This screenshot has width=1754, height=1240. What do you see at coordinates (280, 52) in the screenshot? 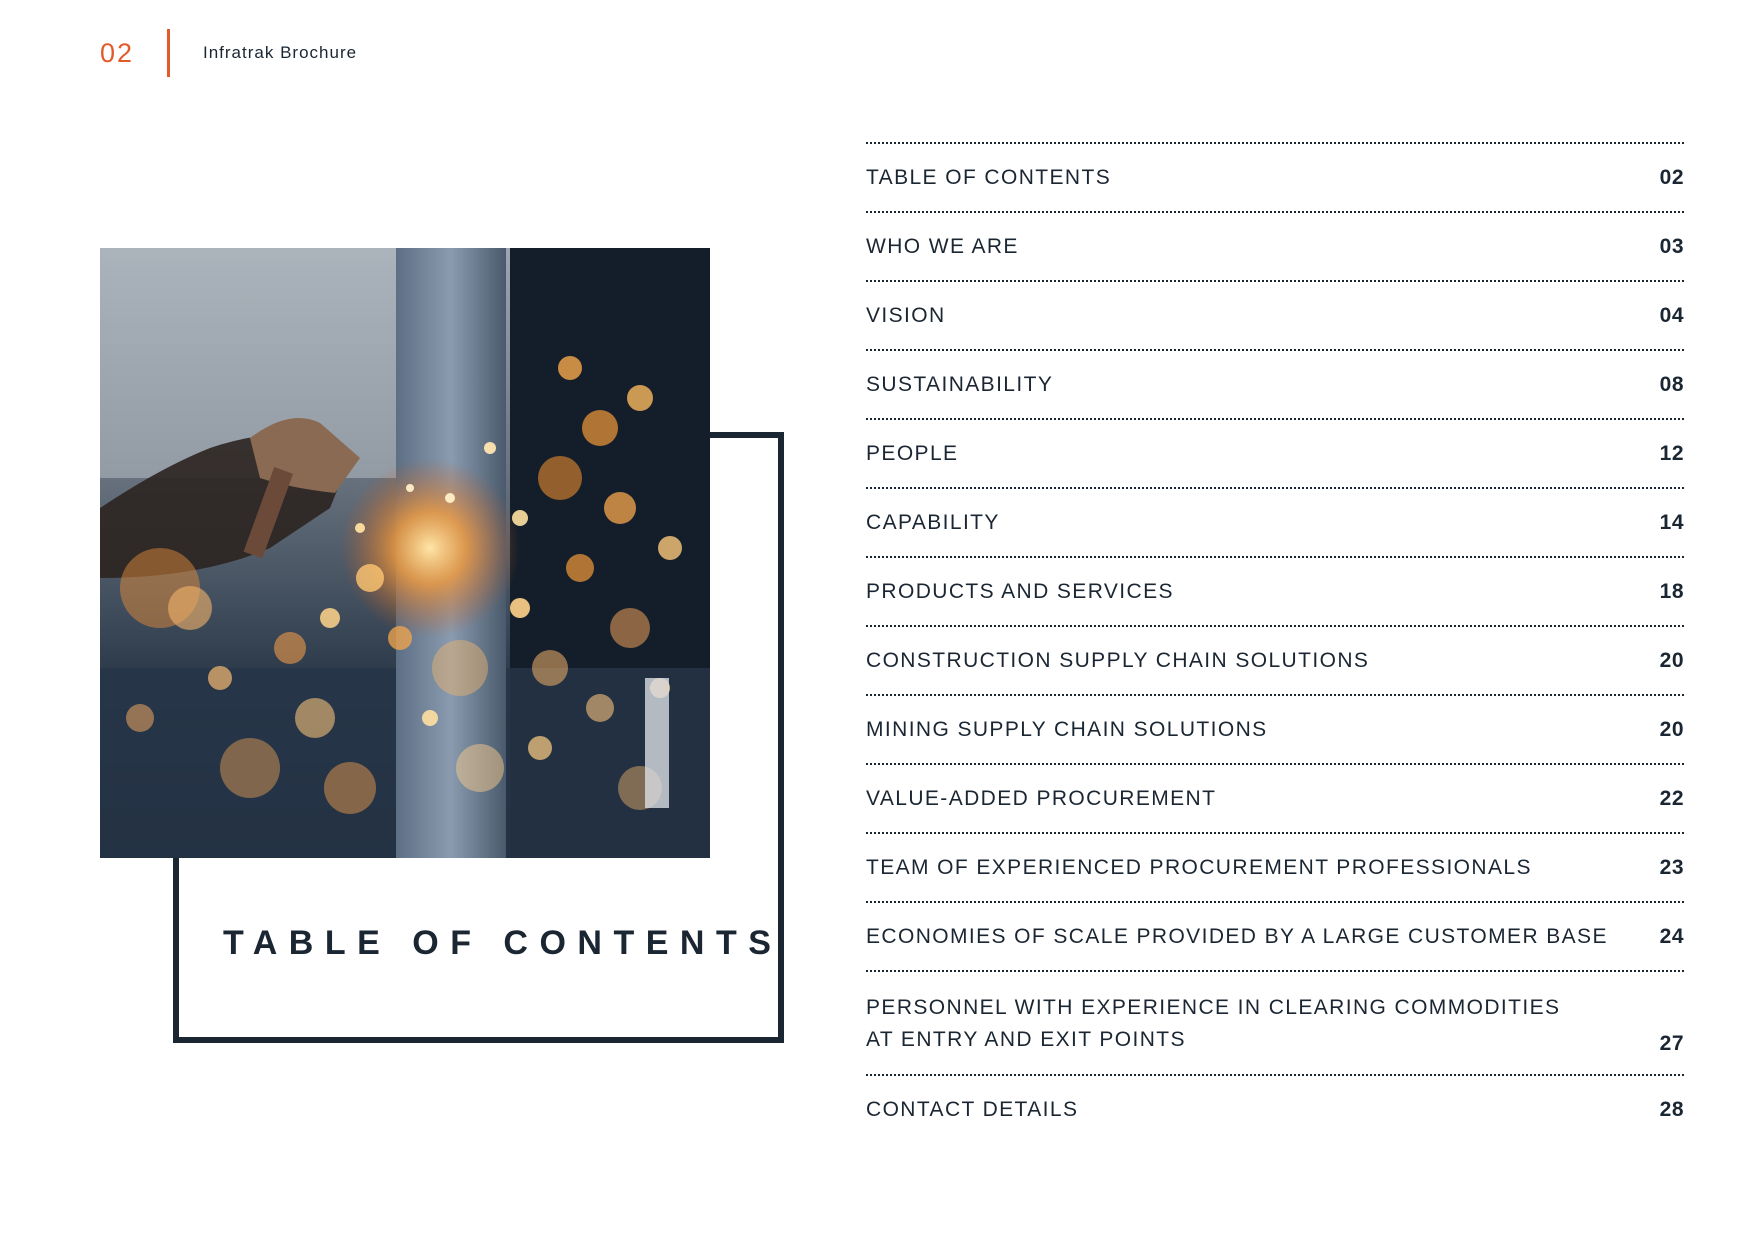
I see `document-title: Infratrak Brochure` at bounding box center [280, 52].